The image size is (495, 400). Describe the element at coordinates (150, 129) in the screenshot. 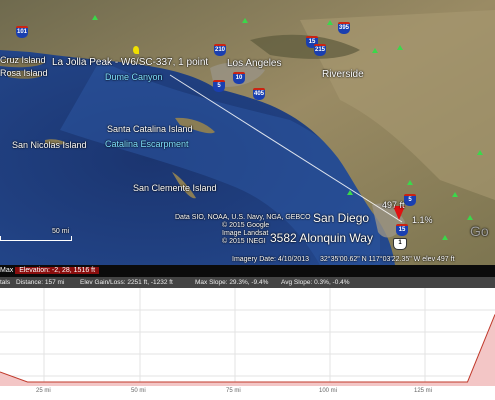

I see `map-label-santa-catalina: Santa Catalina Island` at that location.